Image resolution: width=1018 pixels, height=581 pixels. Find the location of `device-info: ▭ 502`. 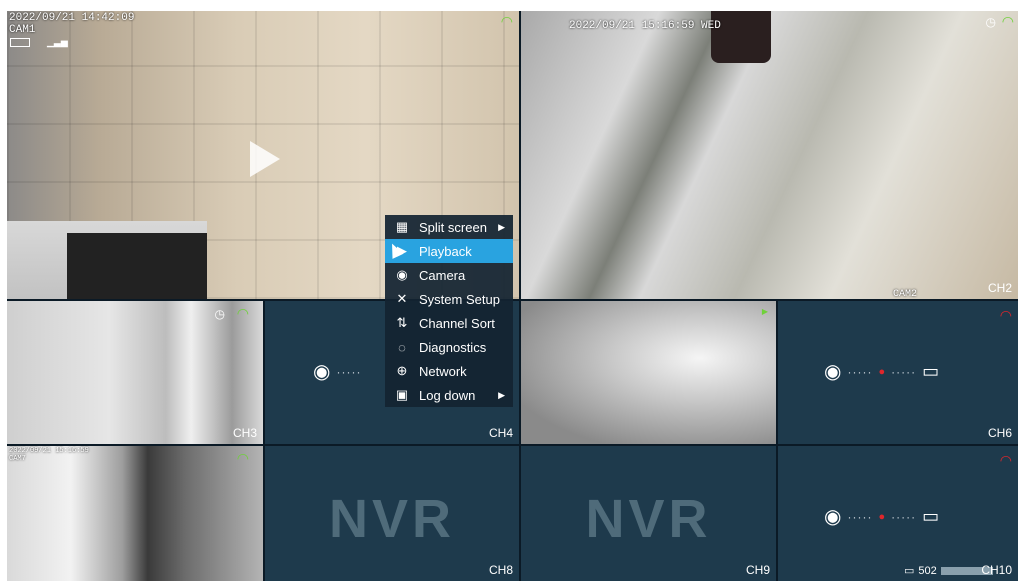

device-info: ▭ 502 is located at coordinates (948, 570).